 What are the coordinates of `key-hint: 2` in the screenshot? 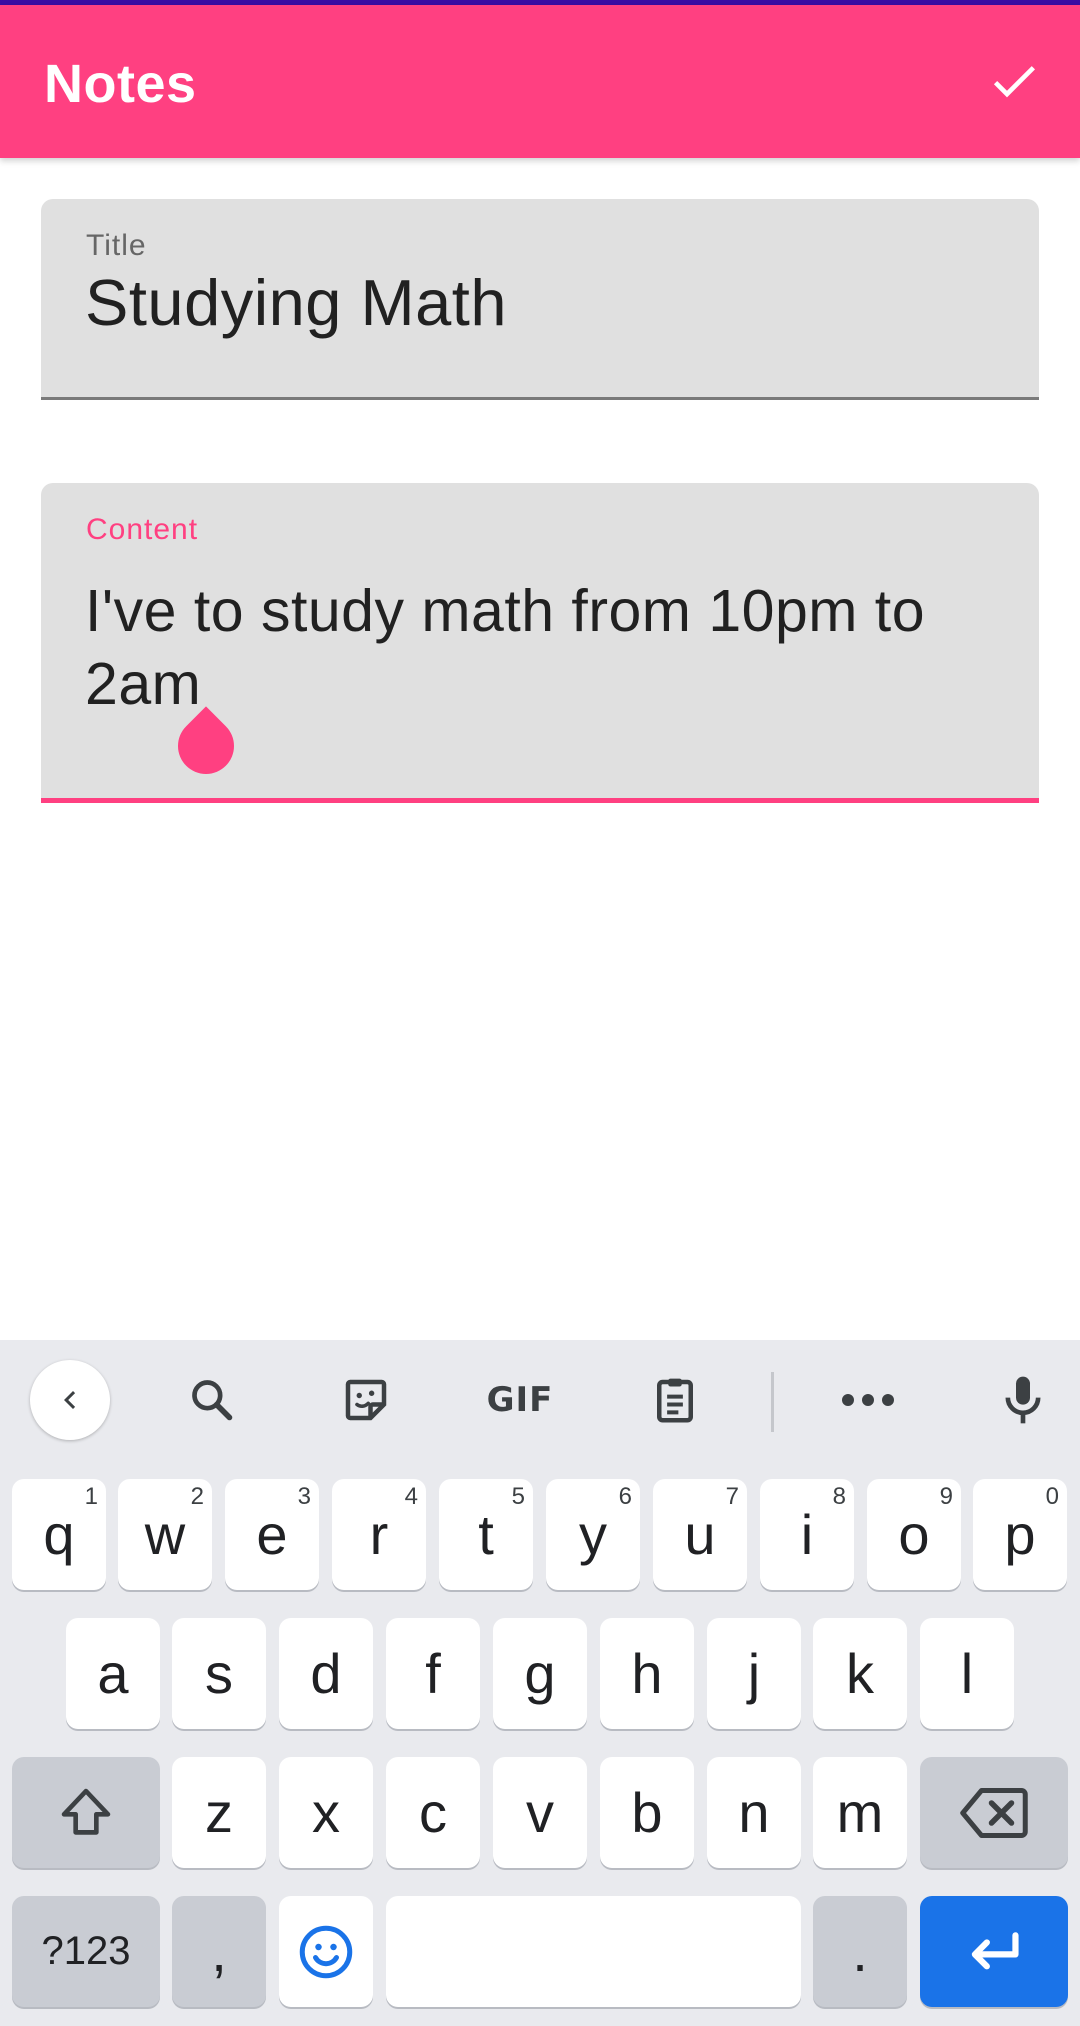 It's located at (197, 1496).